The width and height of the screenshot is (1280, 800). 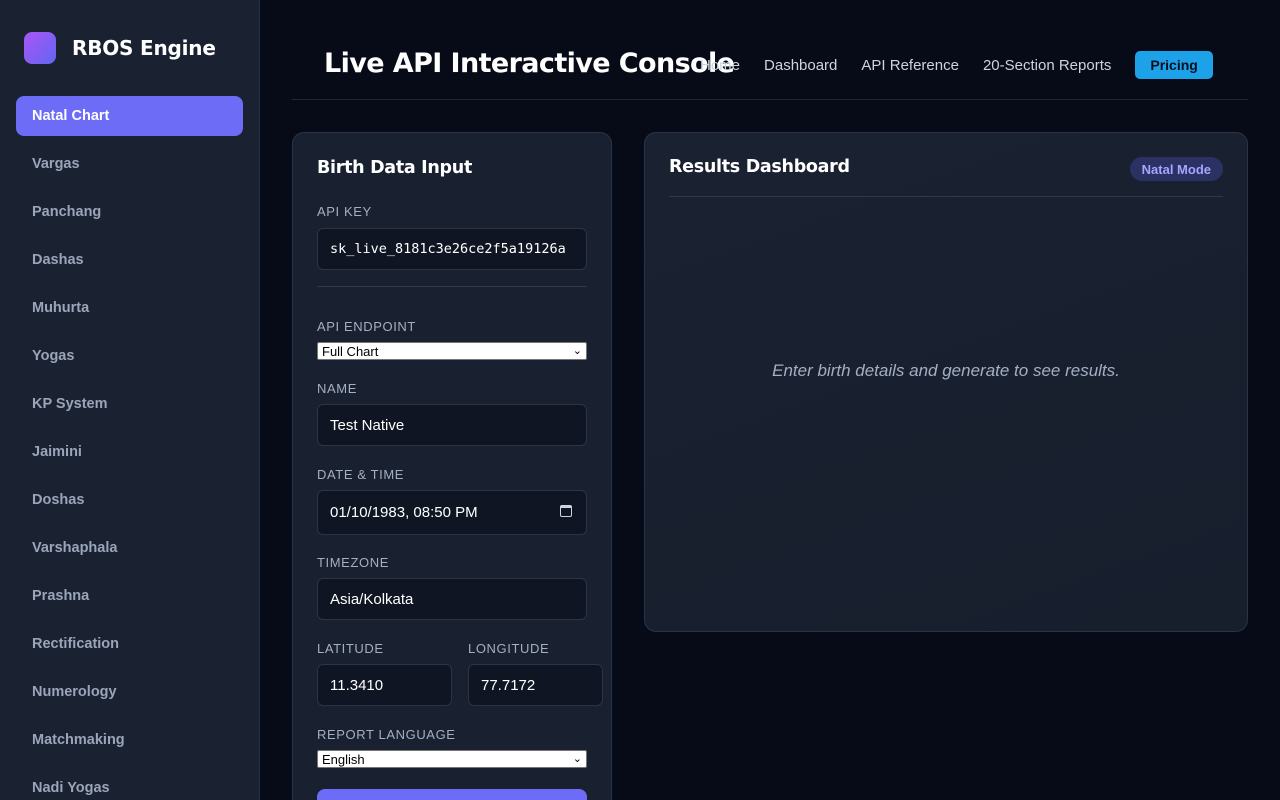 What do you see at coordinates (129, 644) in the screenshot?
I see `sidebar-item-rectification: Rectification` at bounding box center [129, 644].